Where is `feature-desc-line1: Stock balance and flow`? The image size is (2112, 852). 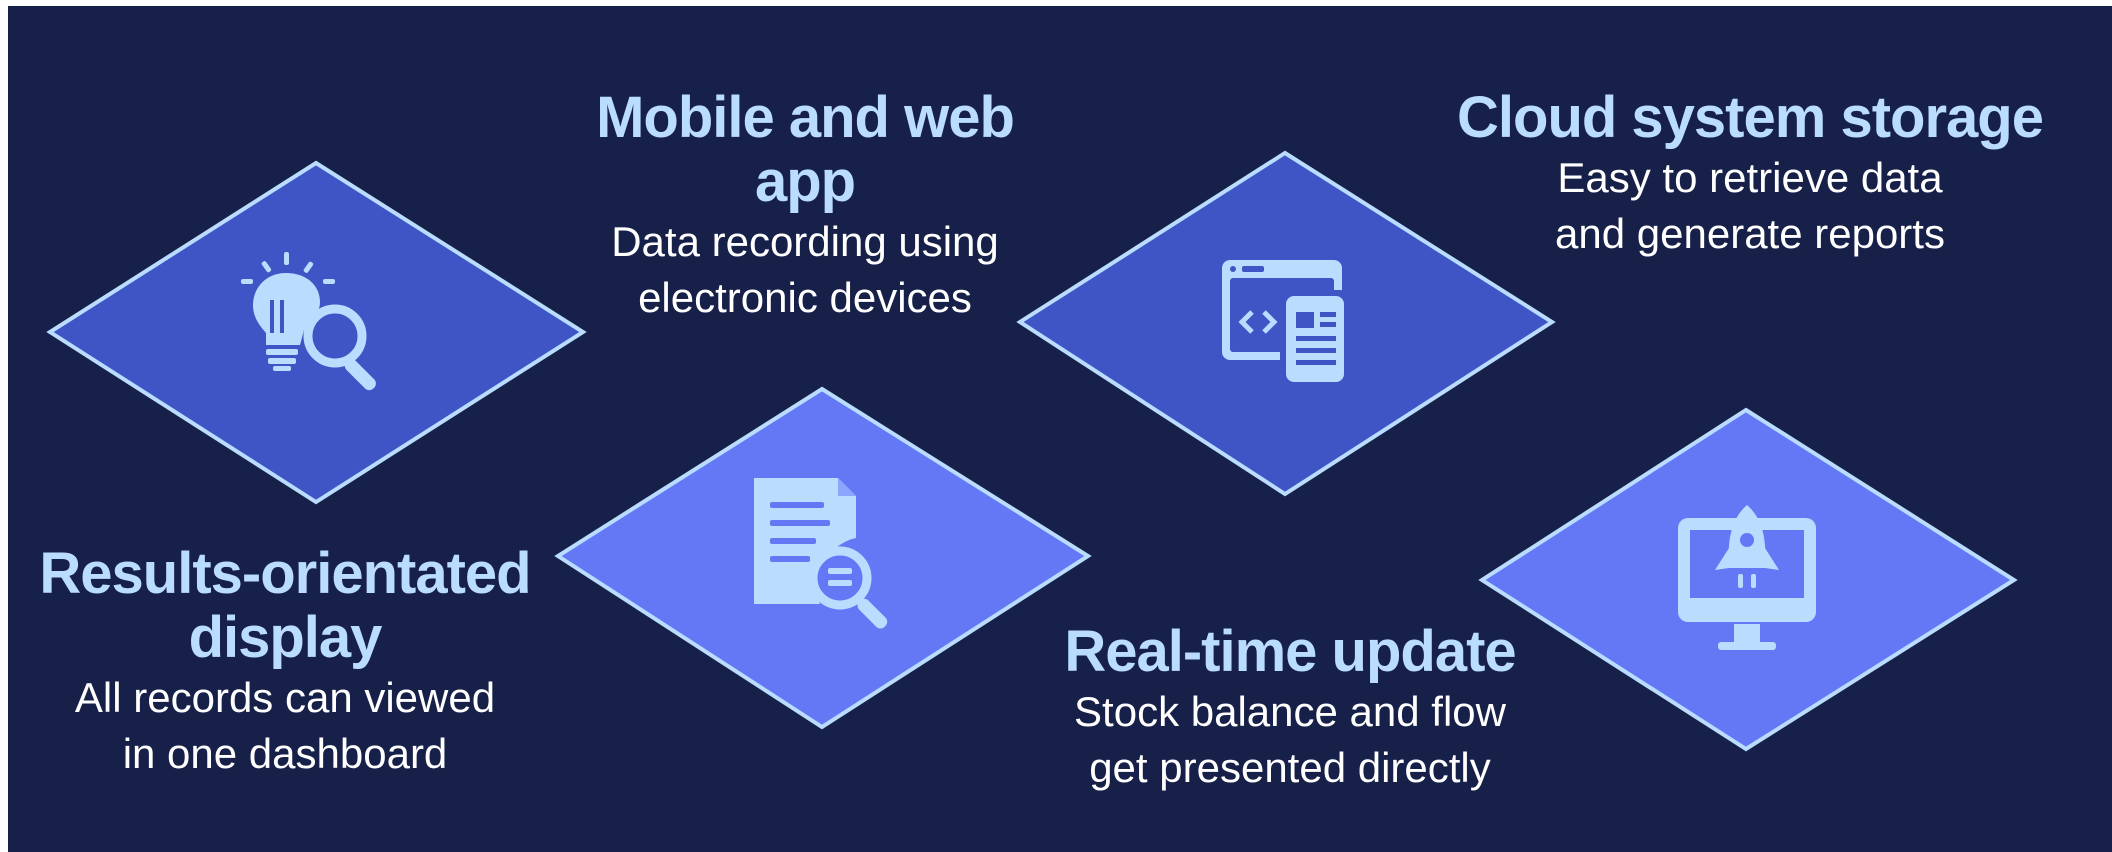
feature-desc-line1: Stock balance and flow is located at coordinates (1290, 711).